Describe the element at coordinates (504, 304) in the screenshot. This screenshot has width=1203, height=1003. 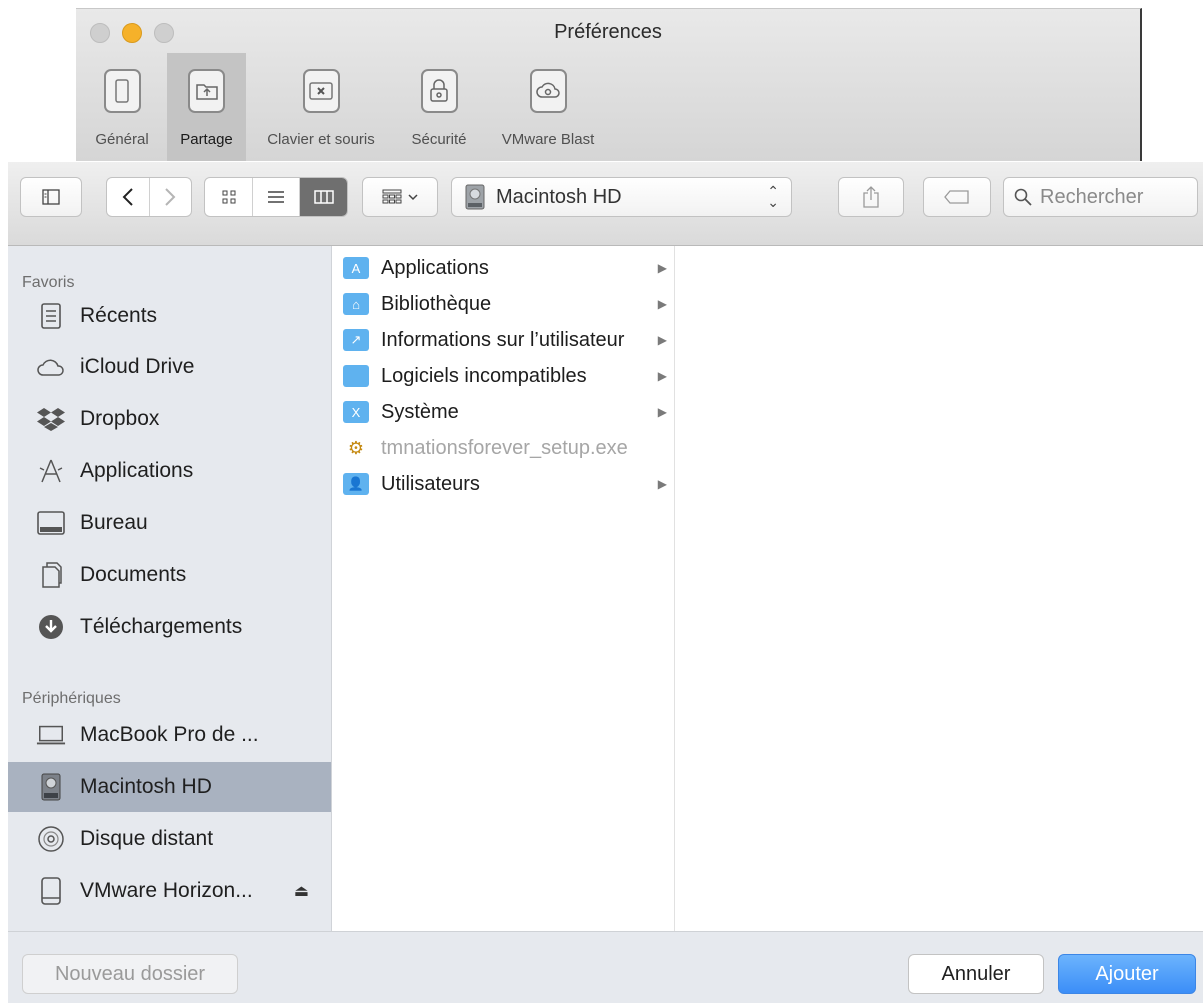
I see `list-item: ⌂ Bibliothèque ▶` at that location.